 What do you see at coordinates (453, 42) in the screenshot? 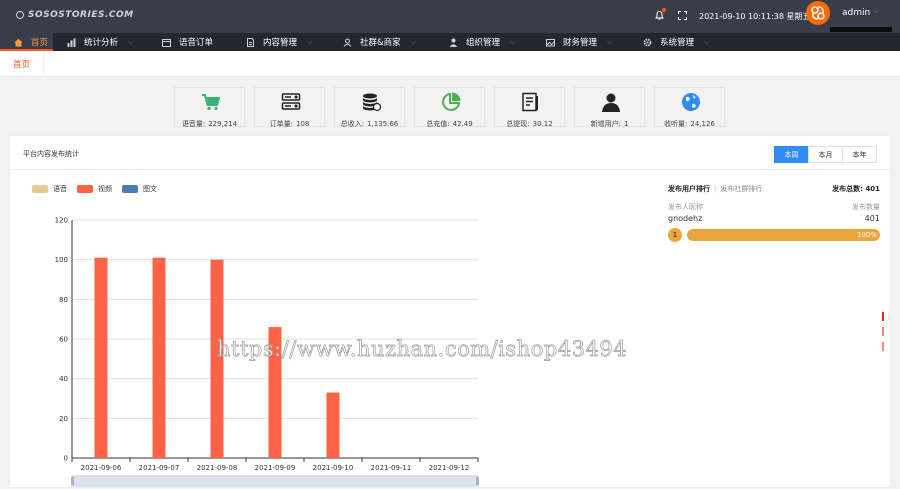
I see `user-icon` at bounding box center [453, 42].